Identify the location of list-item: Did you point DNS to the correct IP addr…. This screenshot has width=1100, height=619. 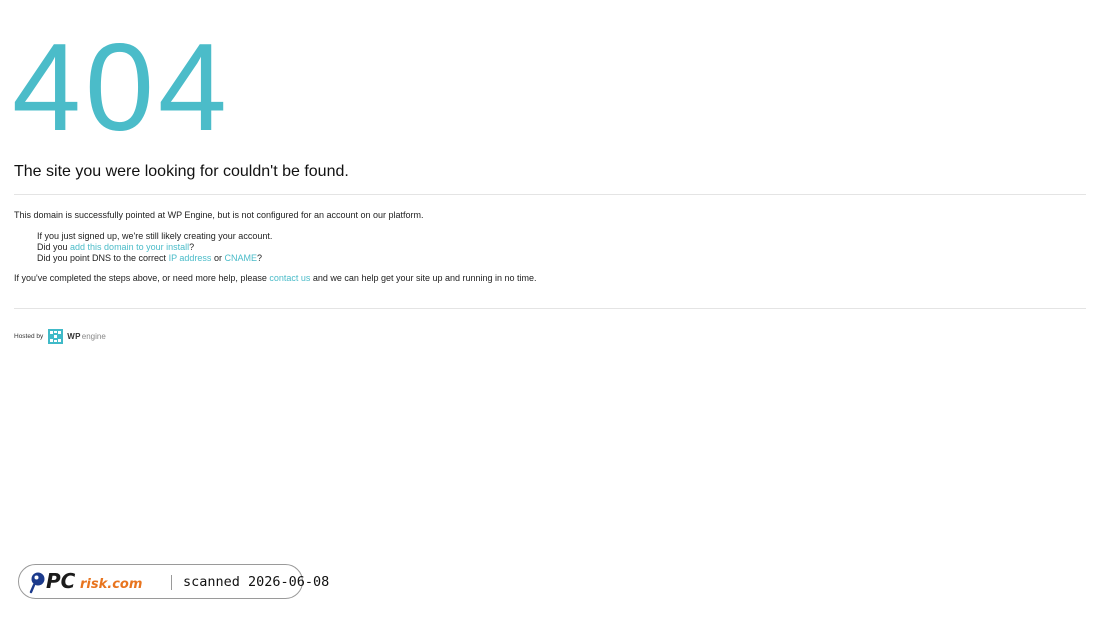
(154, 258).